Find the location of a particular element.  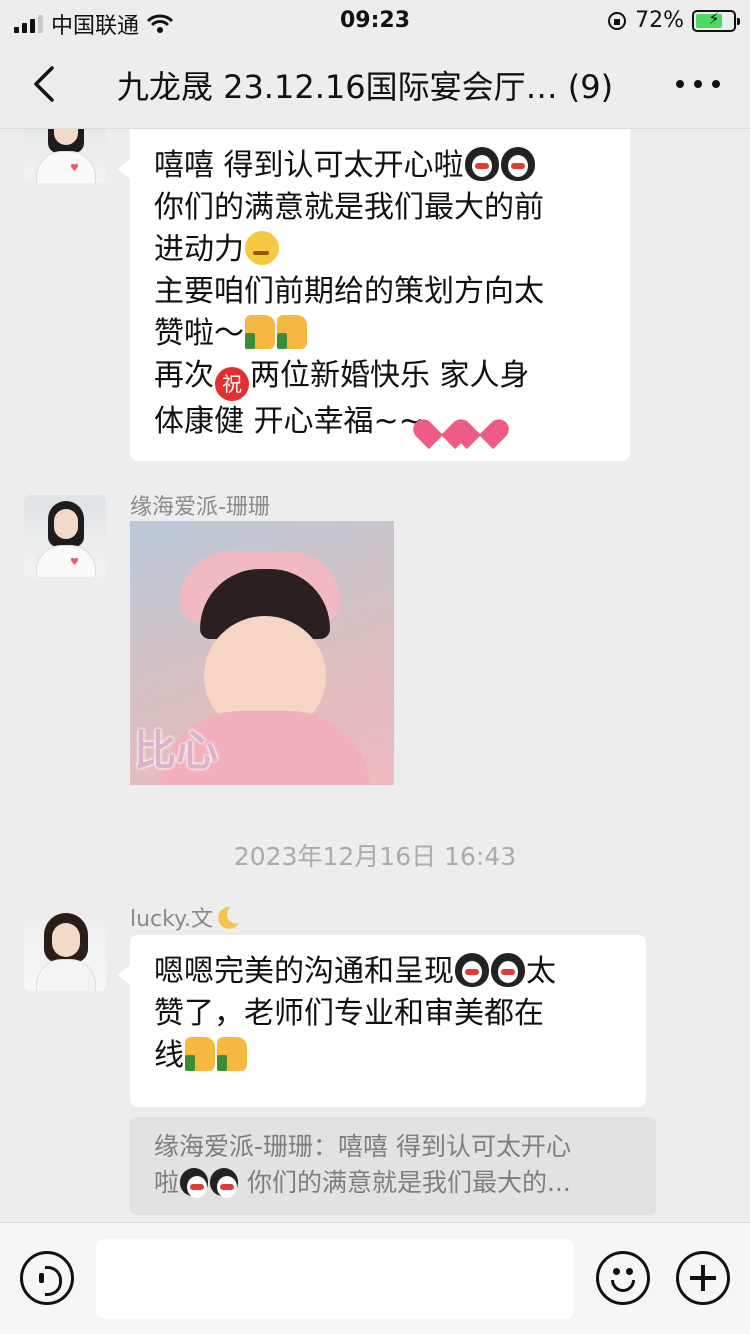

message-line: 线 is located at coordinates (388, 1056).